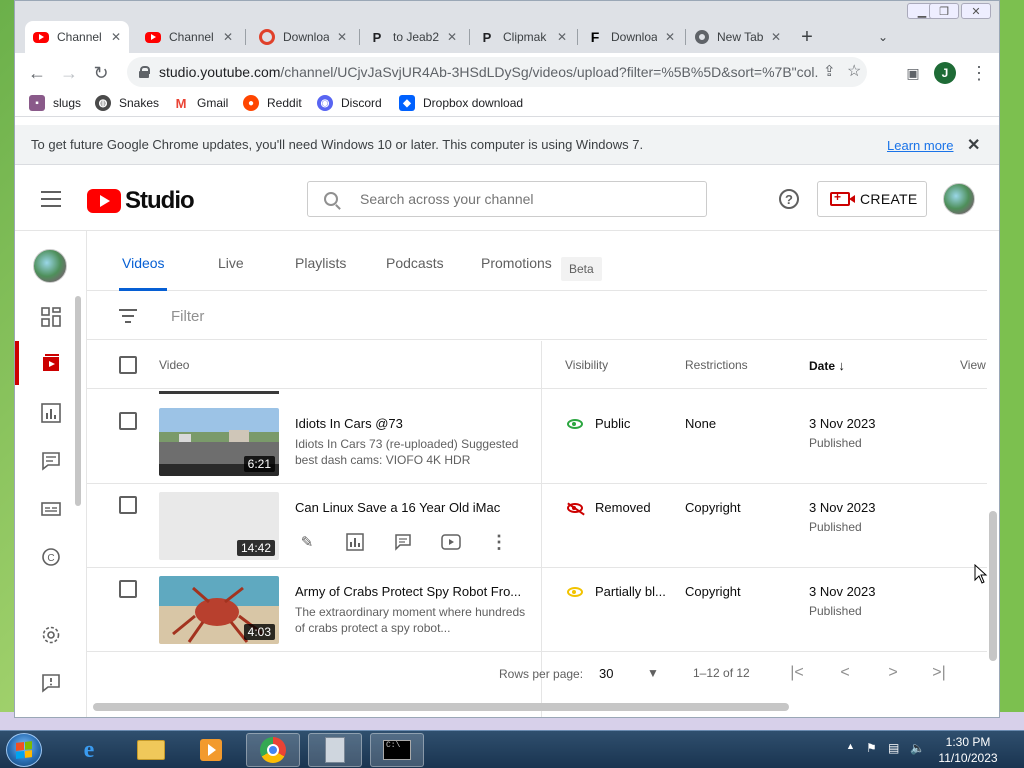 The width and height of the screenshot is (1024, 768). What do you see at coordinates (127, 103) in the screenshot?
I see `bookmark-snakes: ◍ Snakes` at bounding box center [127, 103].